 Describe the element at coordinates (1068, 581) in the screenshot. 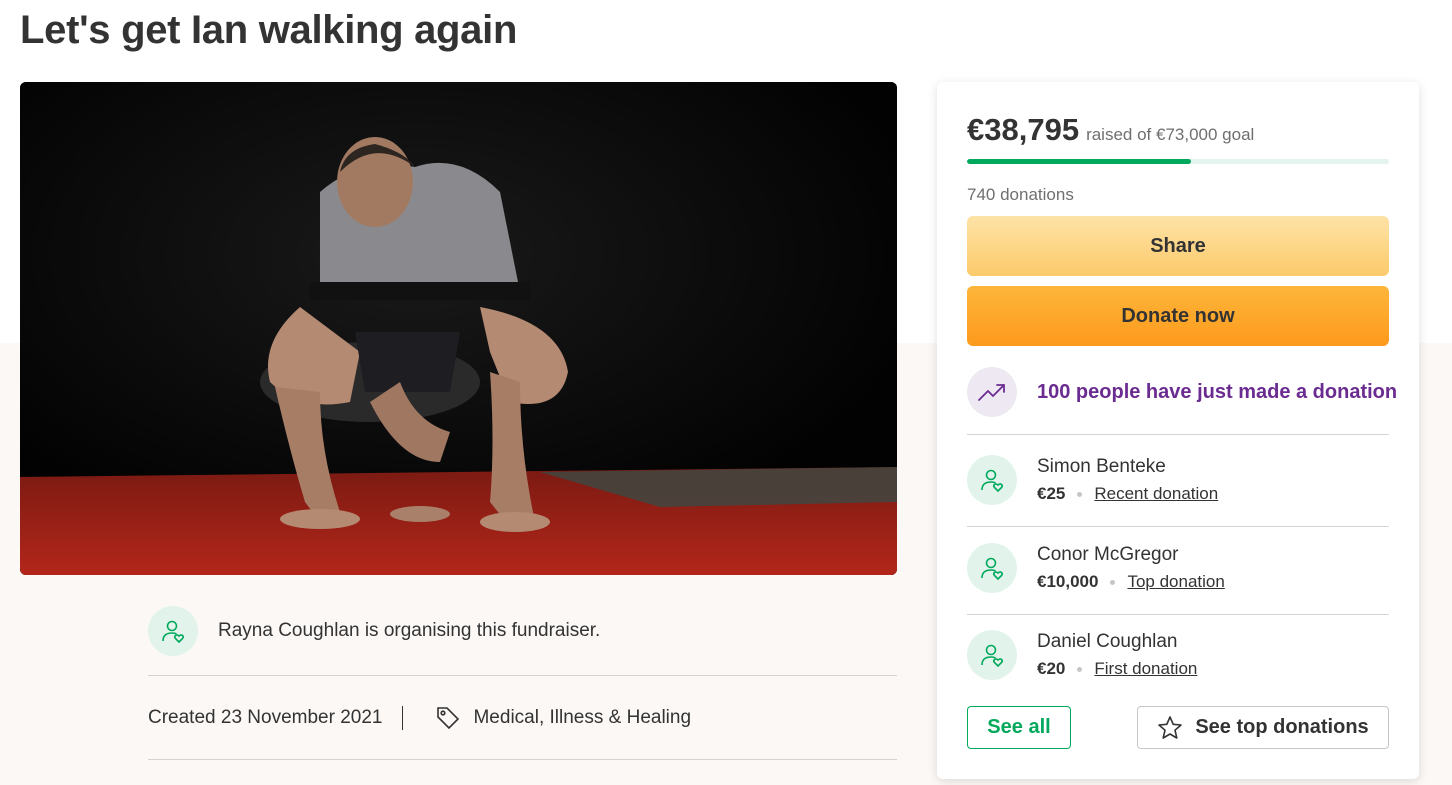

I see `donor-amount: €10,000` at that location.